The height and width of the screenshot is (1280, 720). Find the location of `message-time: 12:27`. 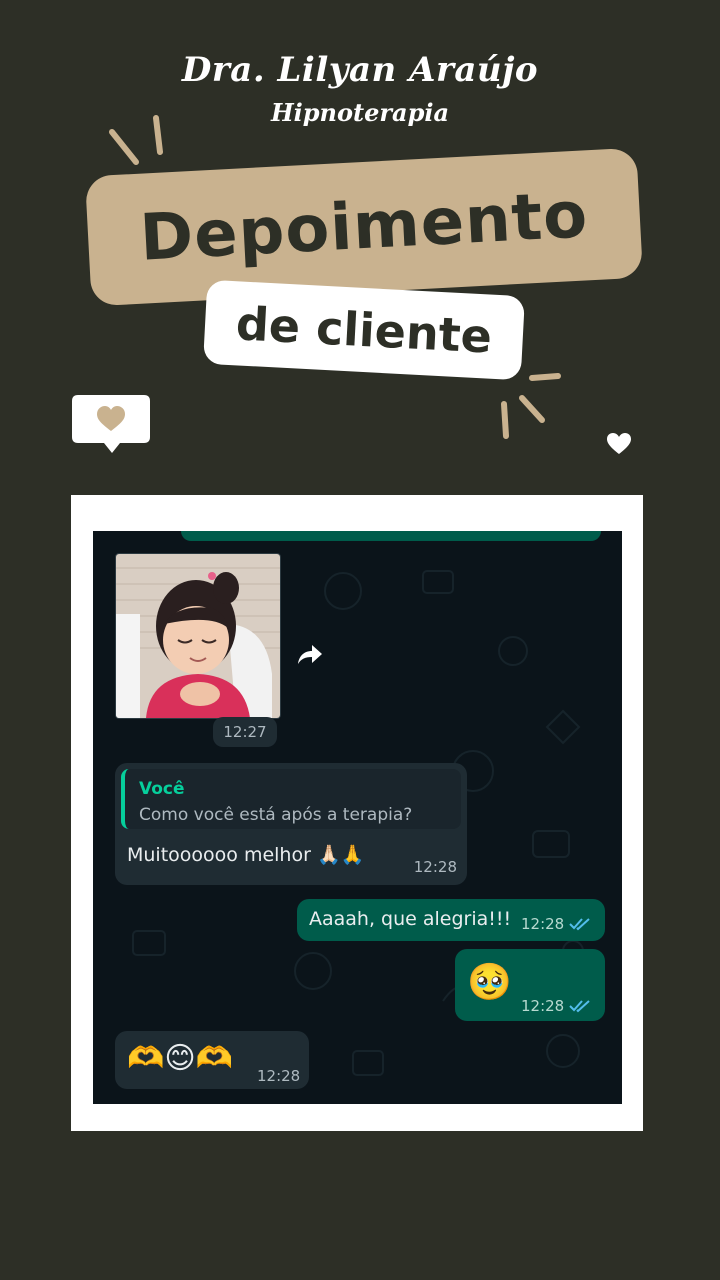

message-time: 12:27 is located at coordinates (245, 732).